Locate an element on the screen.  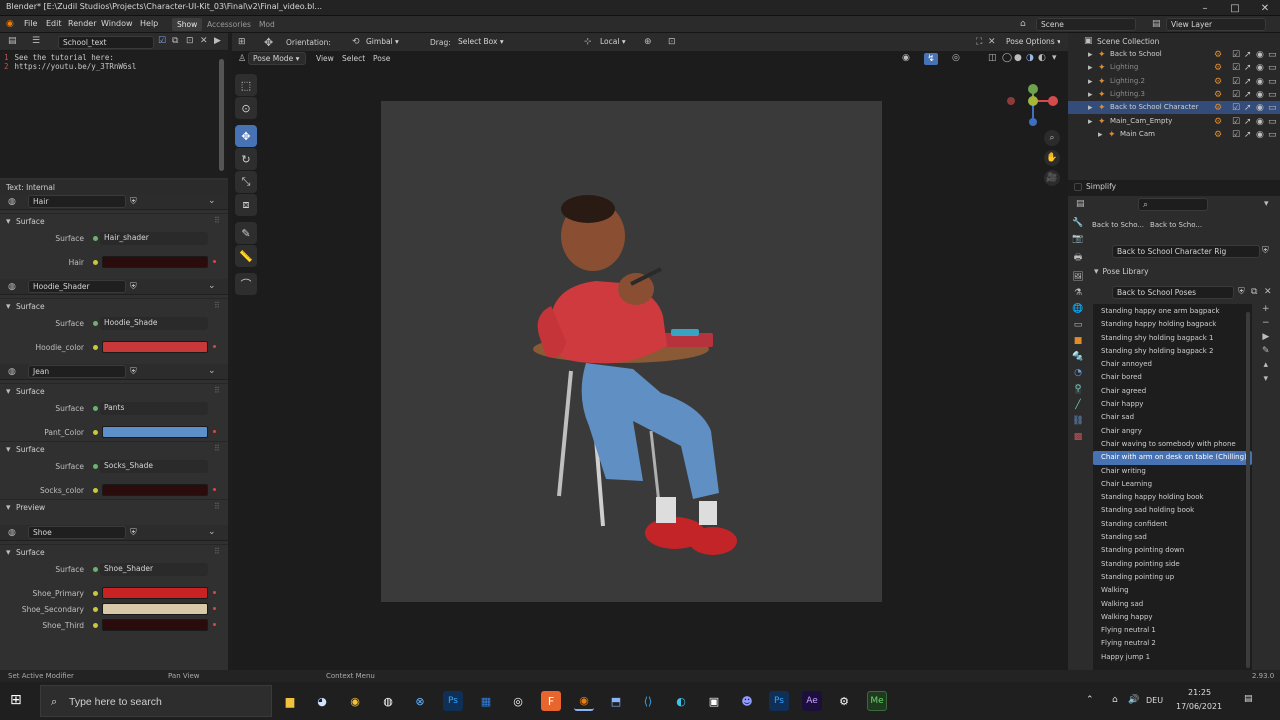
shader-selector: Hair_shader is located at coordinates (154, 238).